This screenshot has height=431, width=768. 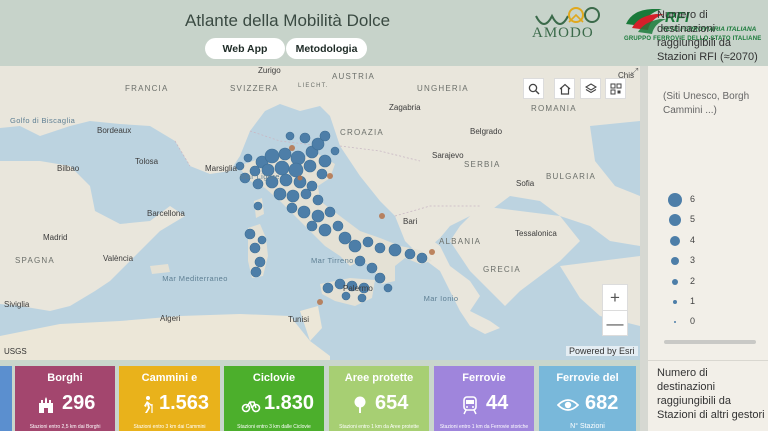 I want to click on legend-item: 0, so click(x=698, y=322).